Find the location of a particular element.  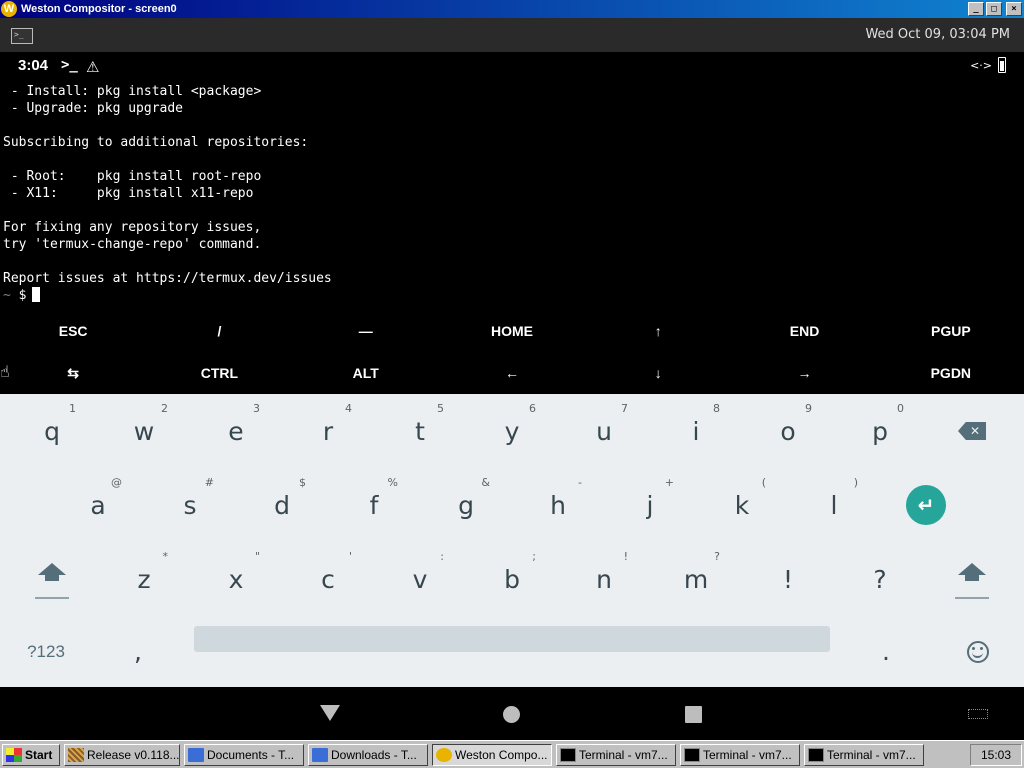

battery-icon is located at coordinates (1002, 65).